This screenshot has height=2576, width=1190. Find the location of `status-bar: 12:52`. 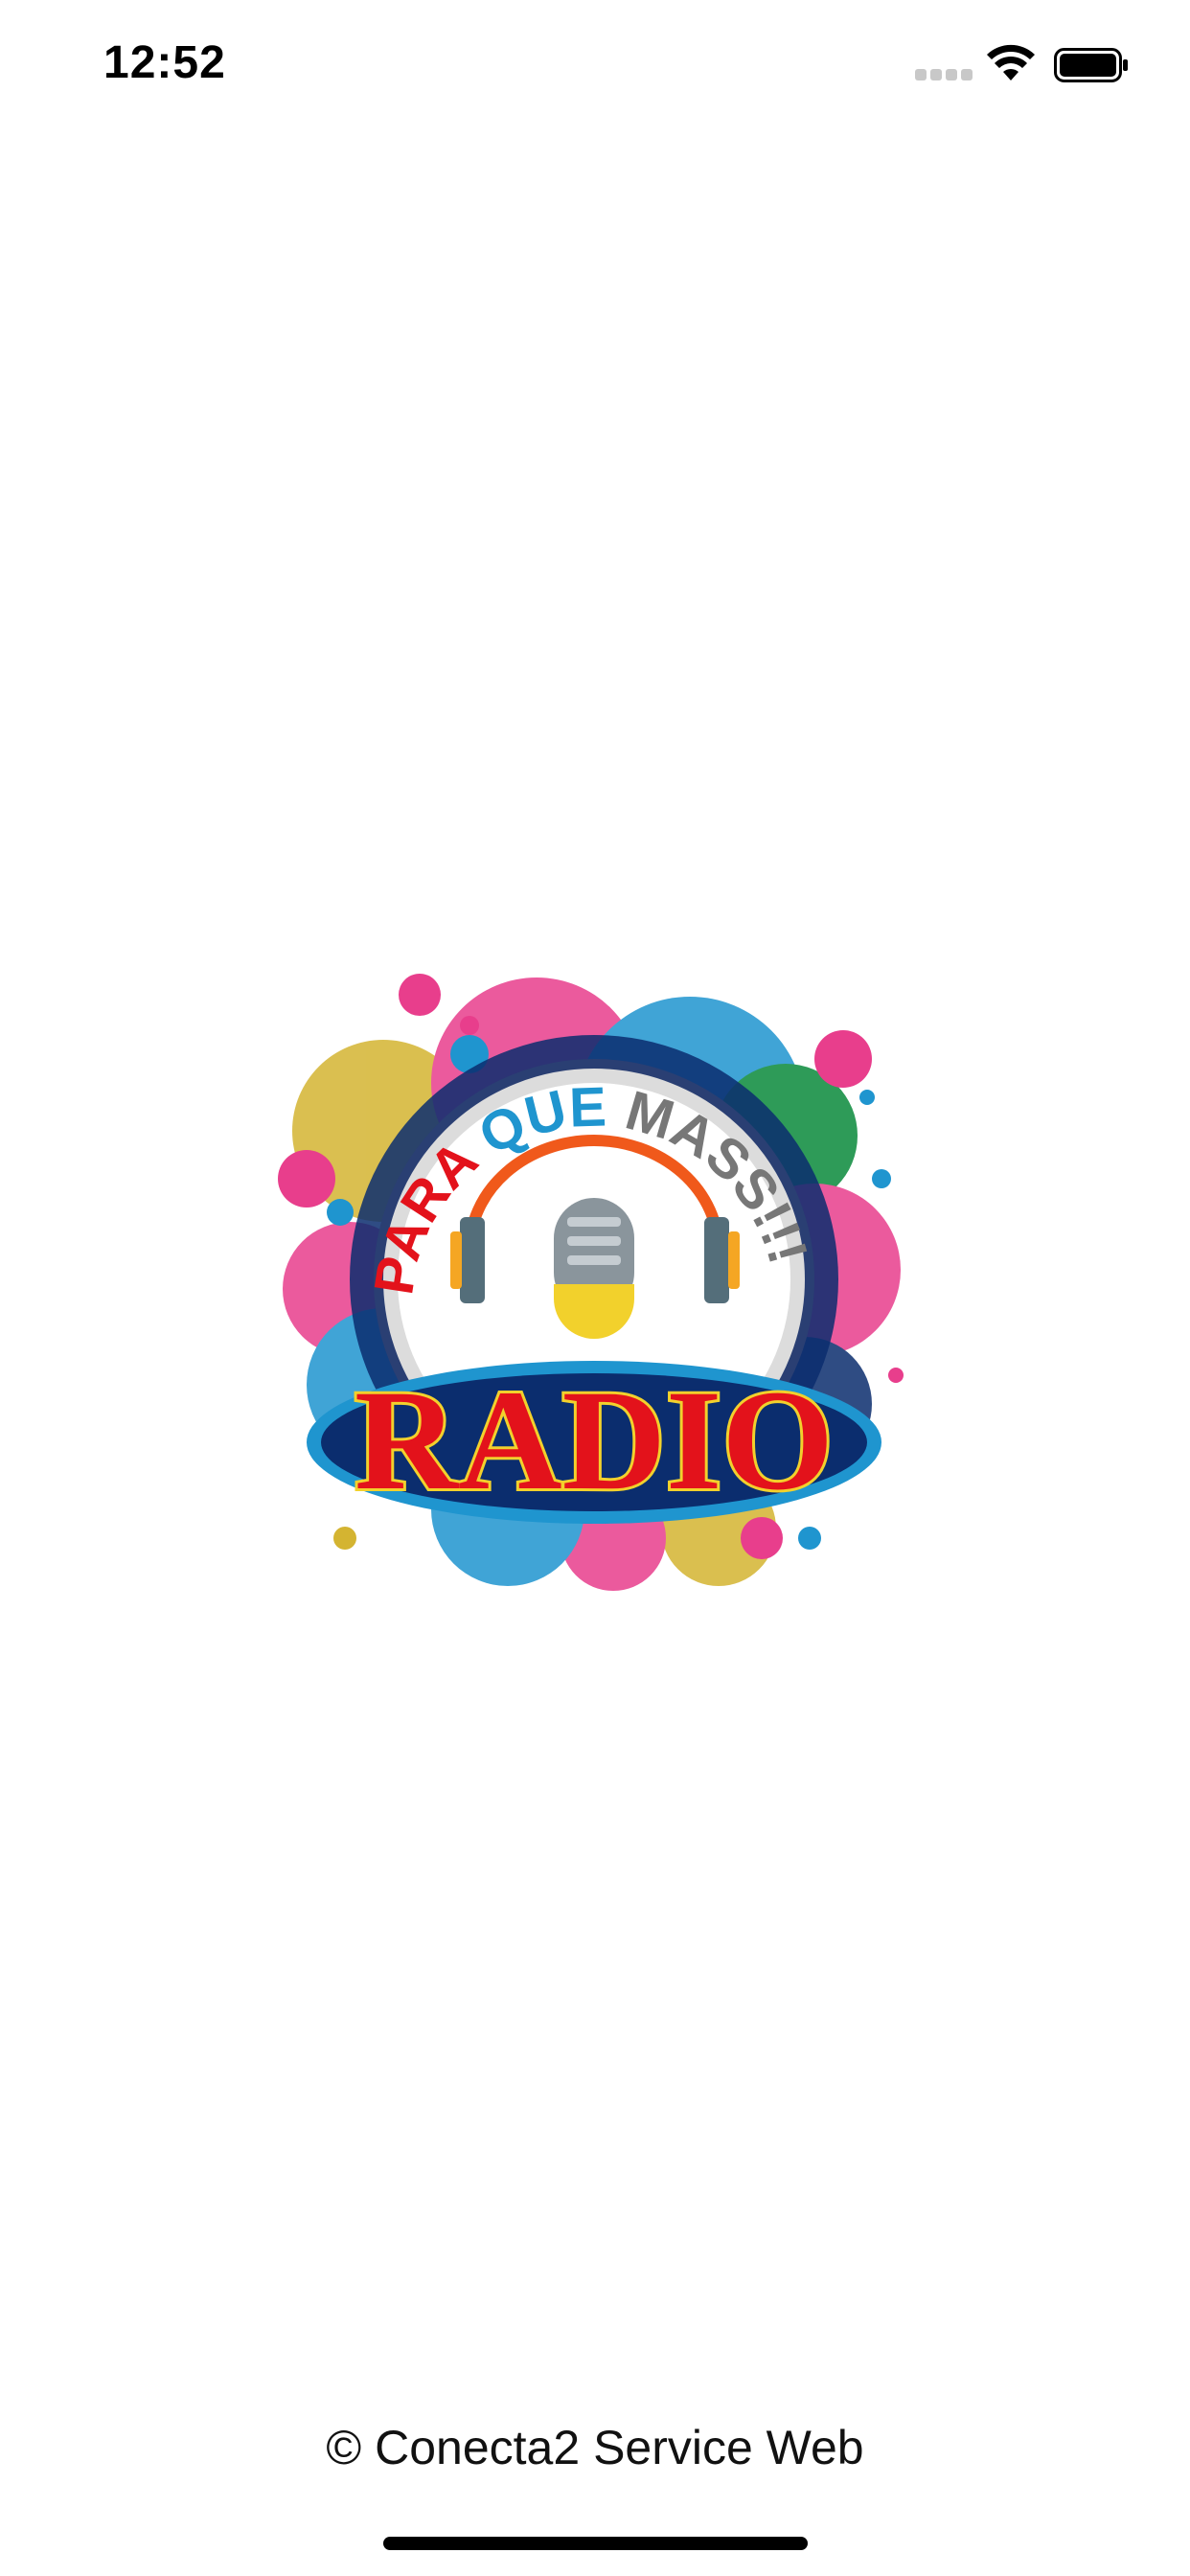

status-bar: 12:52 is located at coordinates (595, 67).